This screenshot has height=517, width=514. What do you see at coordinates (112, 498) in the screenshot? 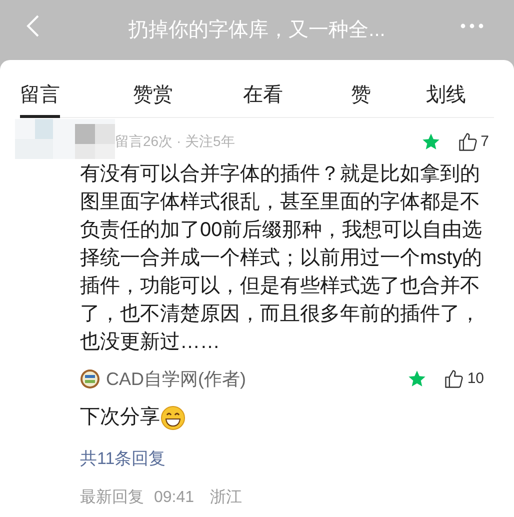
I see `latest-reply-label: 最新回复` at bounding box center [112, 498].